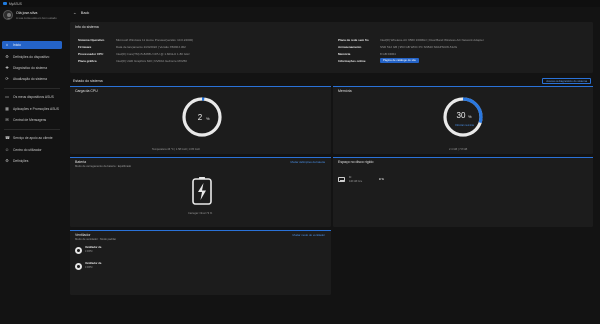 The height and width of the screenshot is (324, 600). I want to click on sidebar-item-support: ☎ Serviço de apoio ao cliente, so click(32, 138).